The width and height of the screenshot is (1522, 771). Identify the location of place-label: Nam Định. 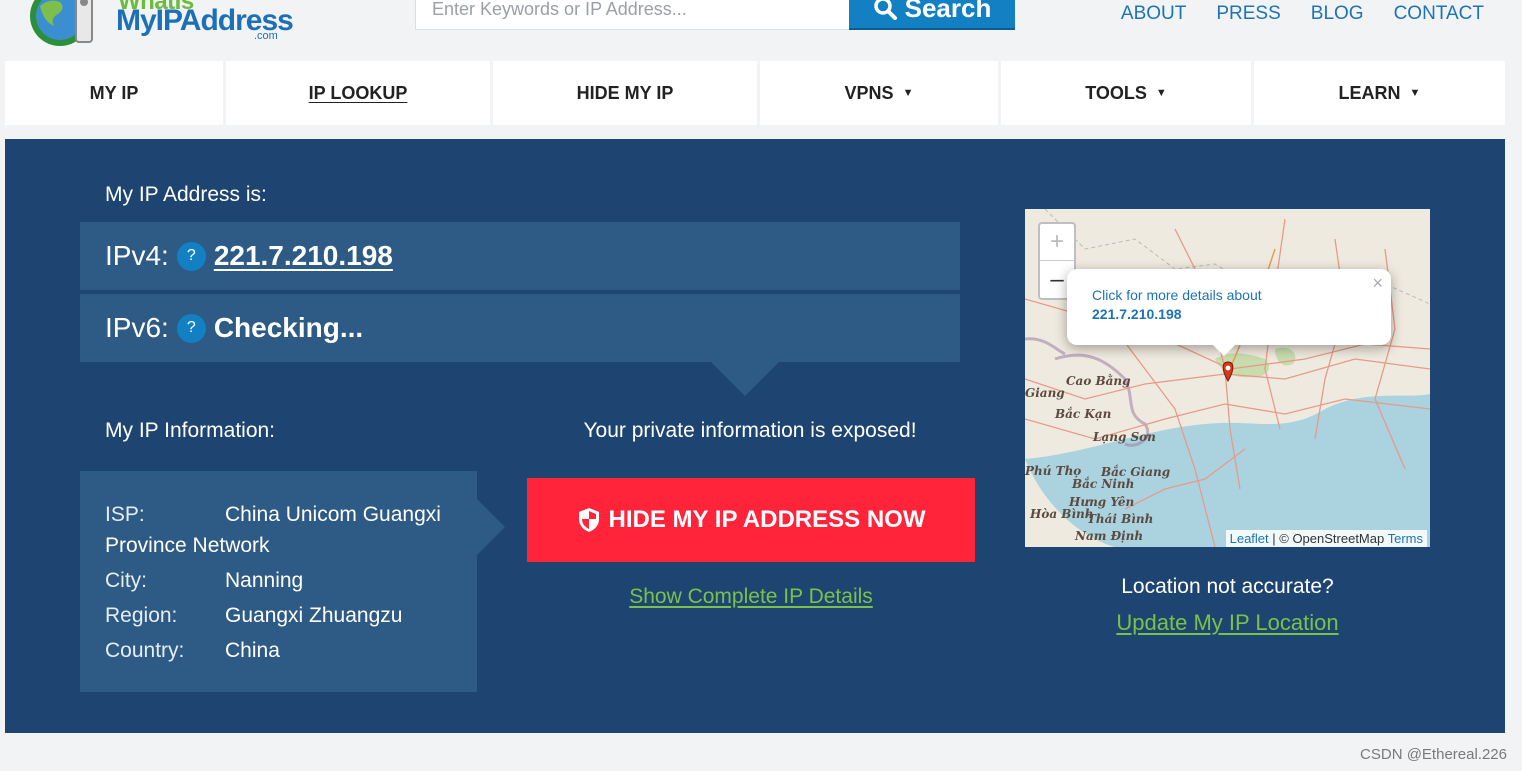
(1109, 536).